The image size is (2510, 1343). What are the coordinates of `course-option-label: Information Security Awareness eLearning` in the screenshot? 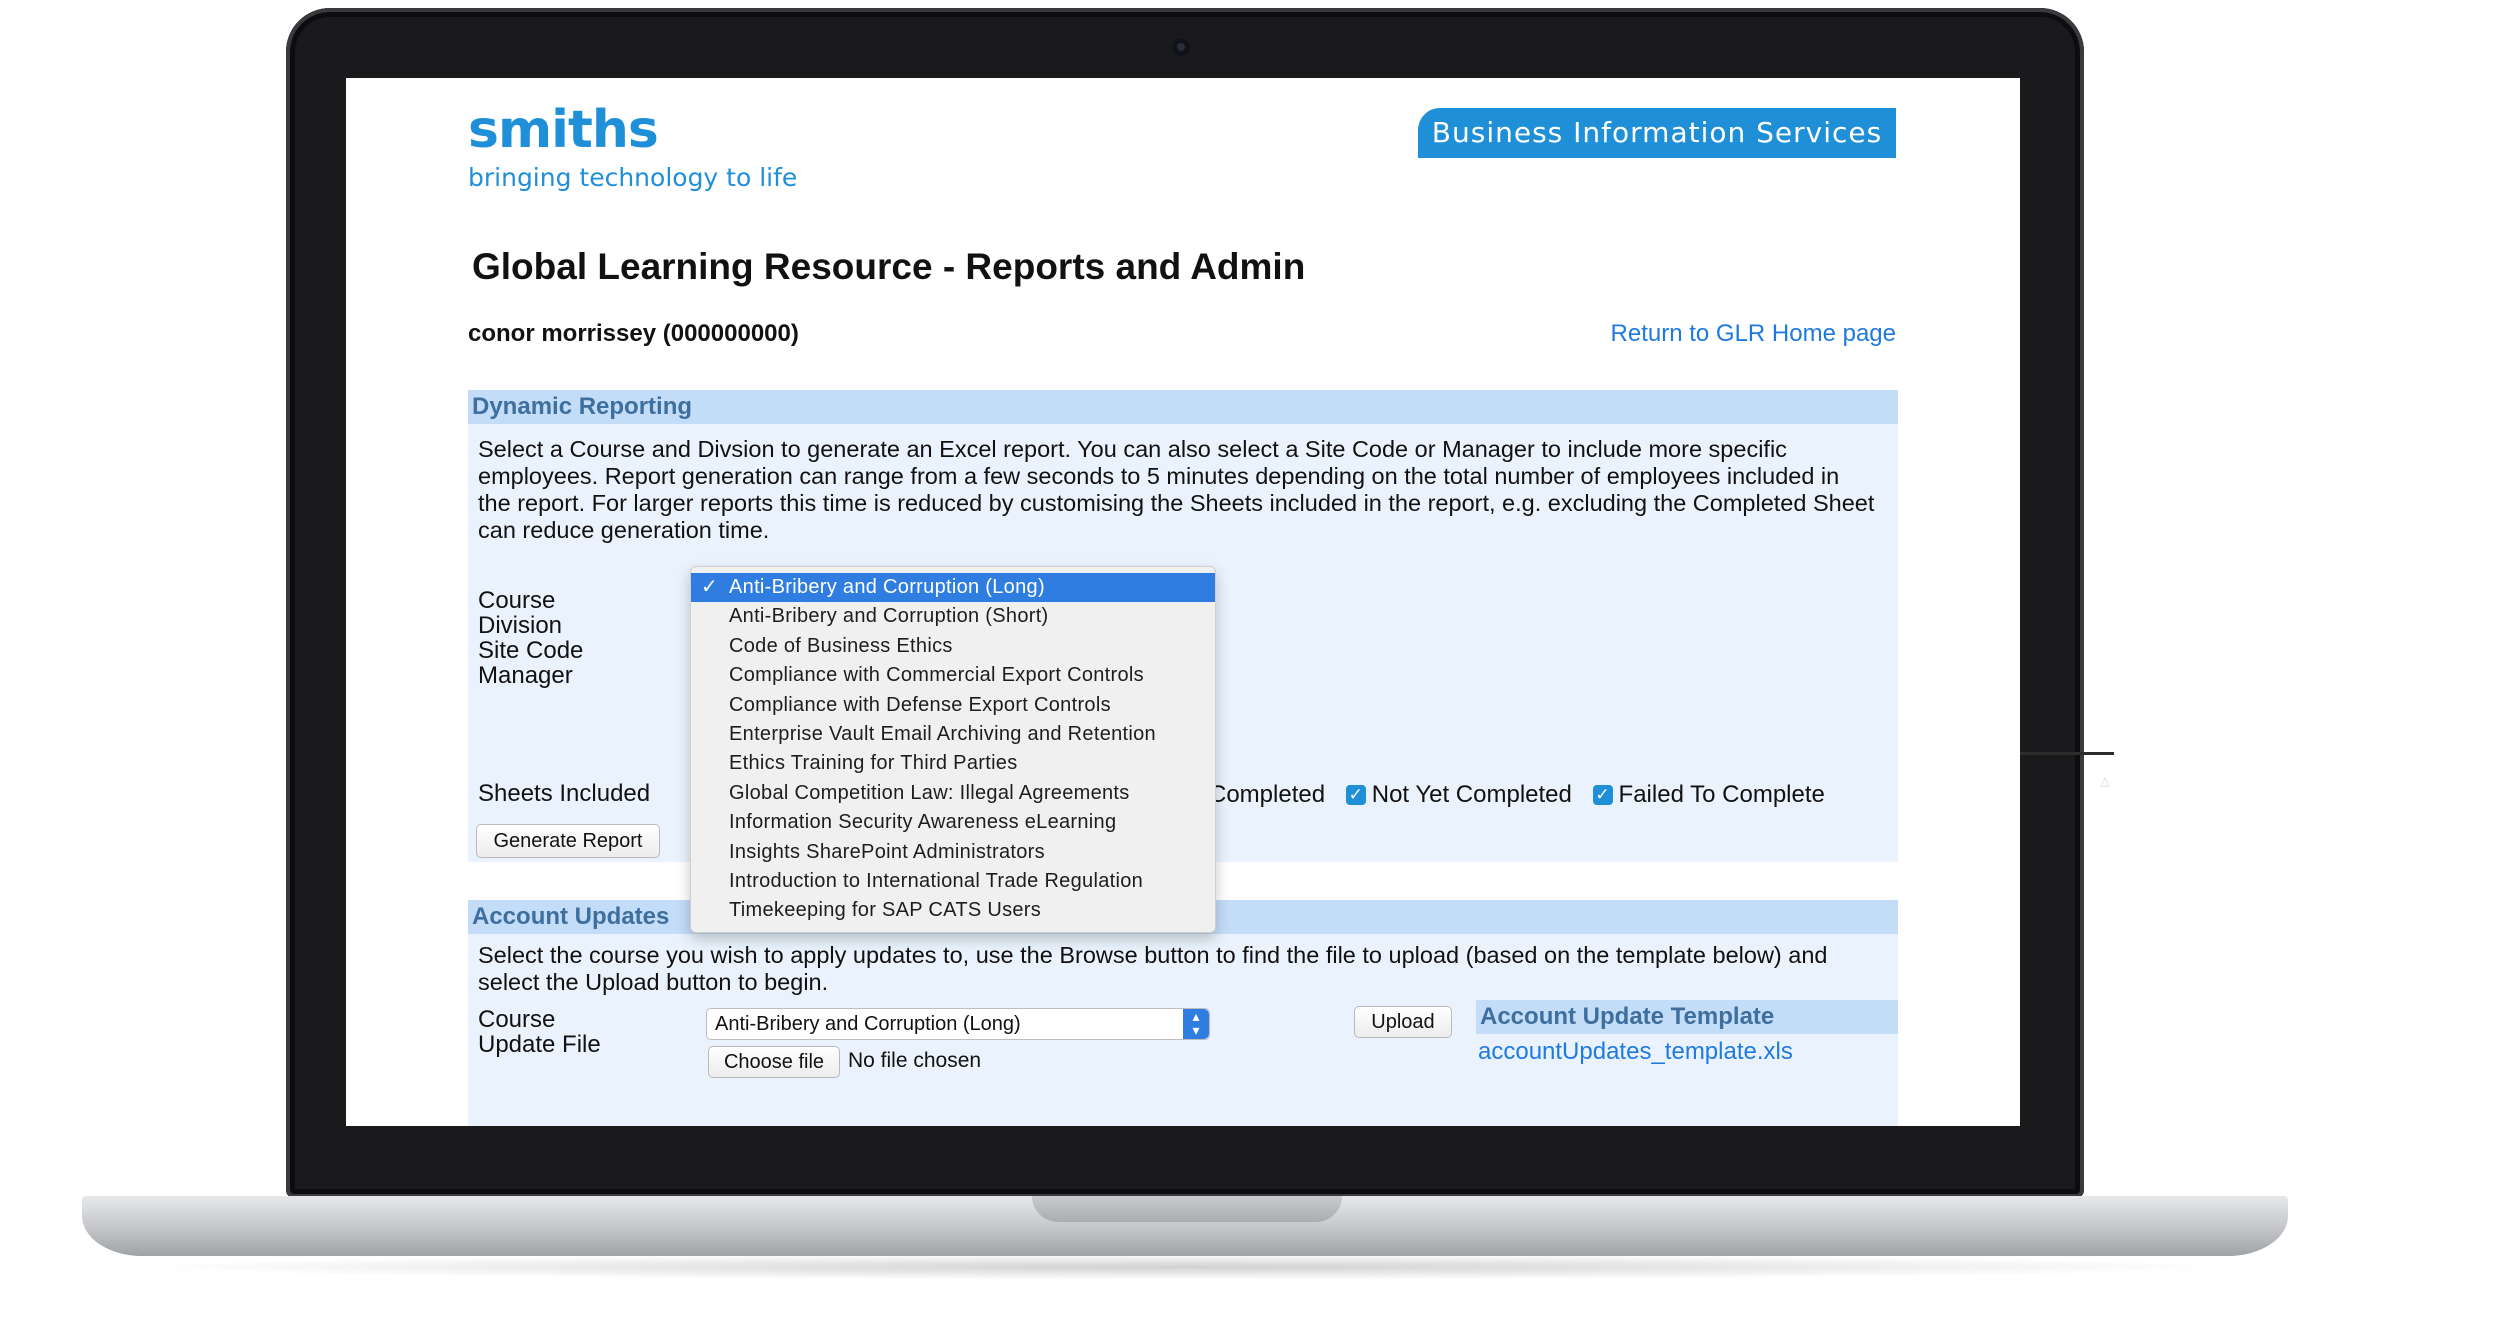 It's located at (923, 822).